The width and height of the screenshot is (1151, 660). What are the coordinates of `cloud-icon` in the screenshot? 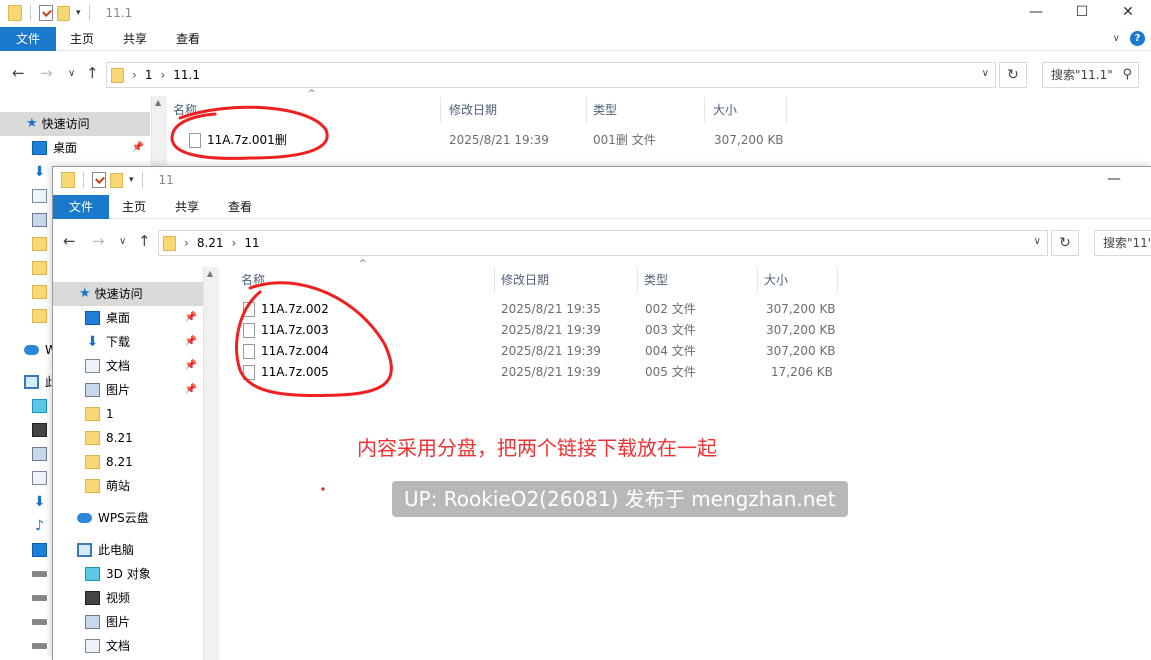 It's located at (31, 350).